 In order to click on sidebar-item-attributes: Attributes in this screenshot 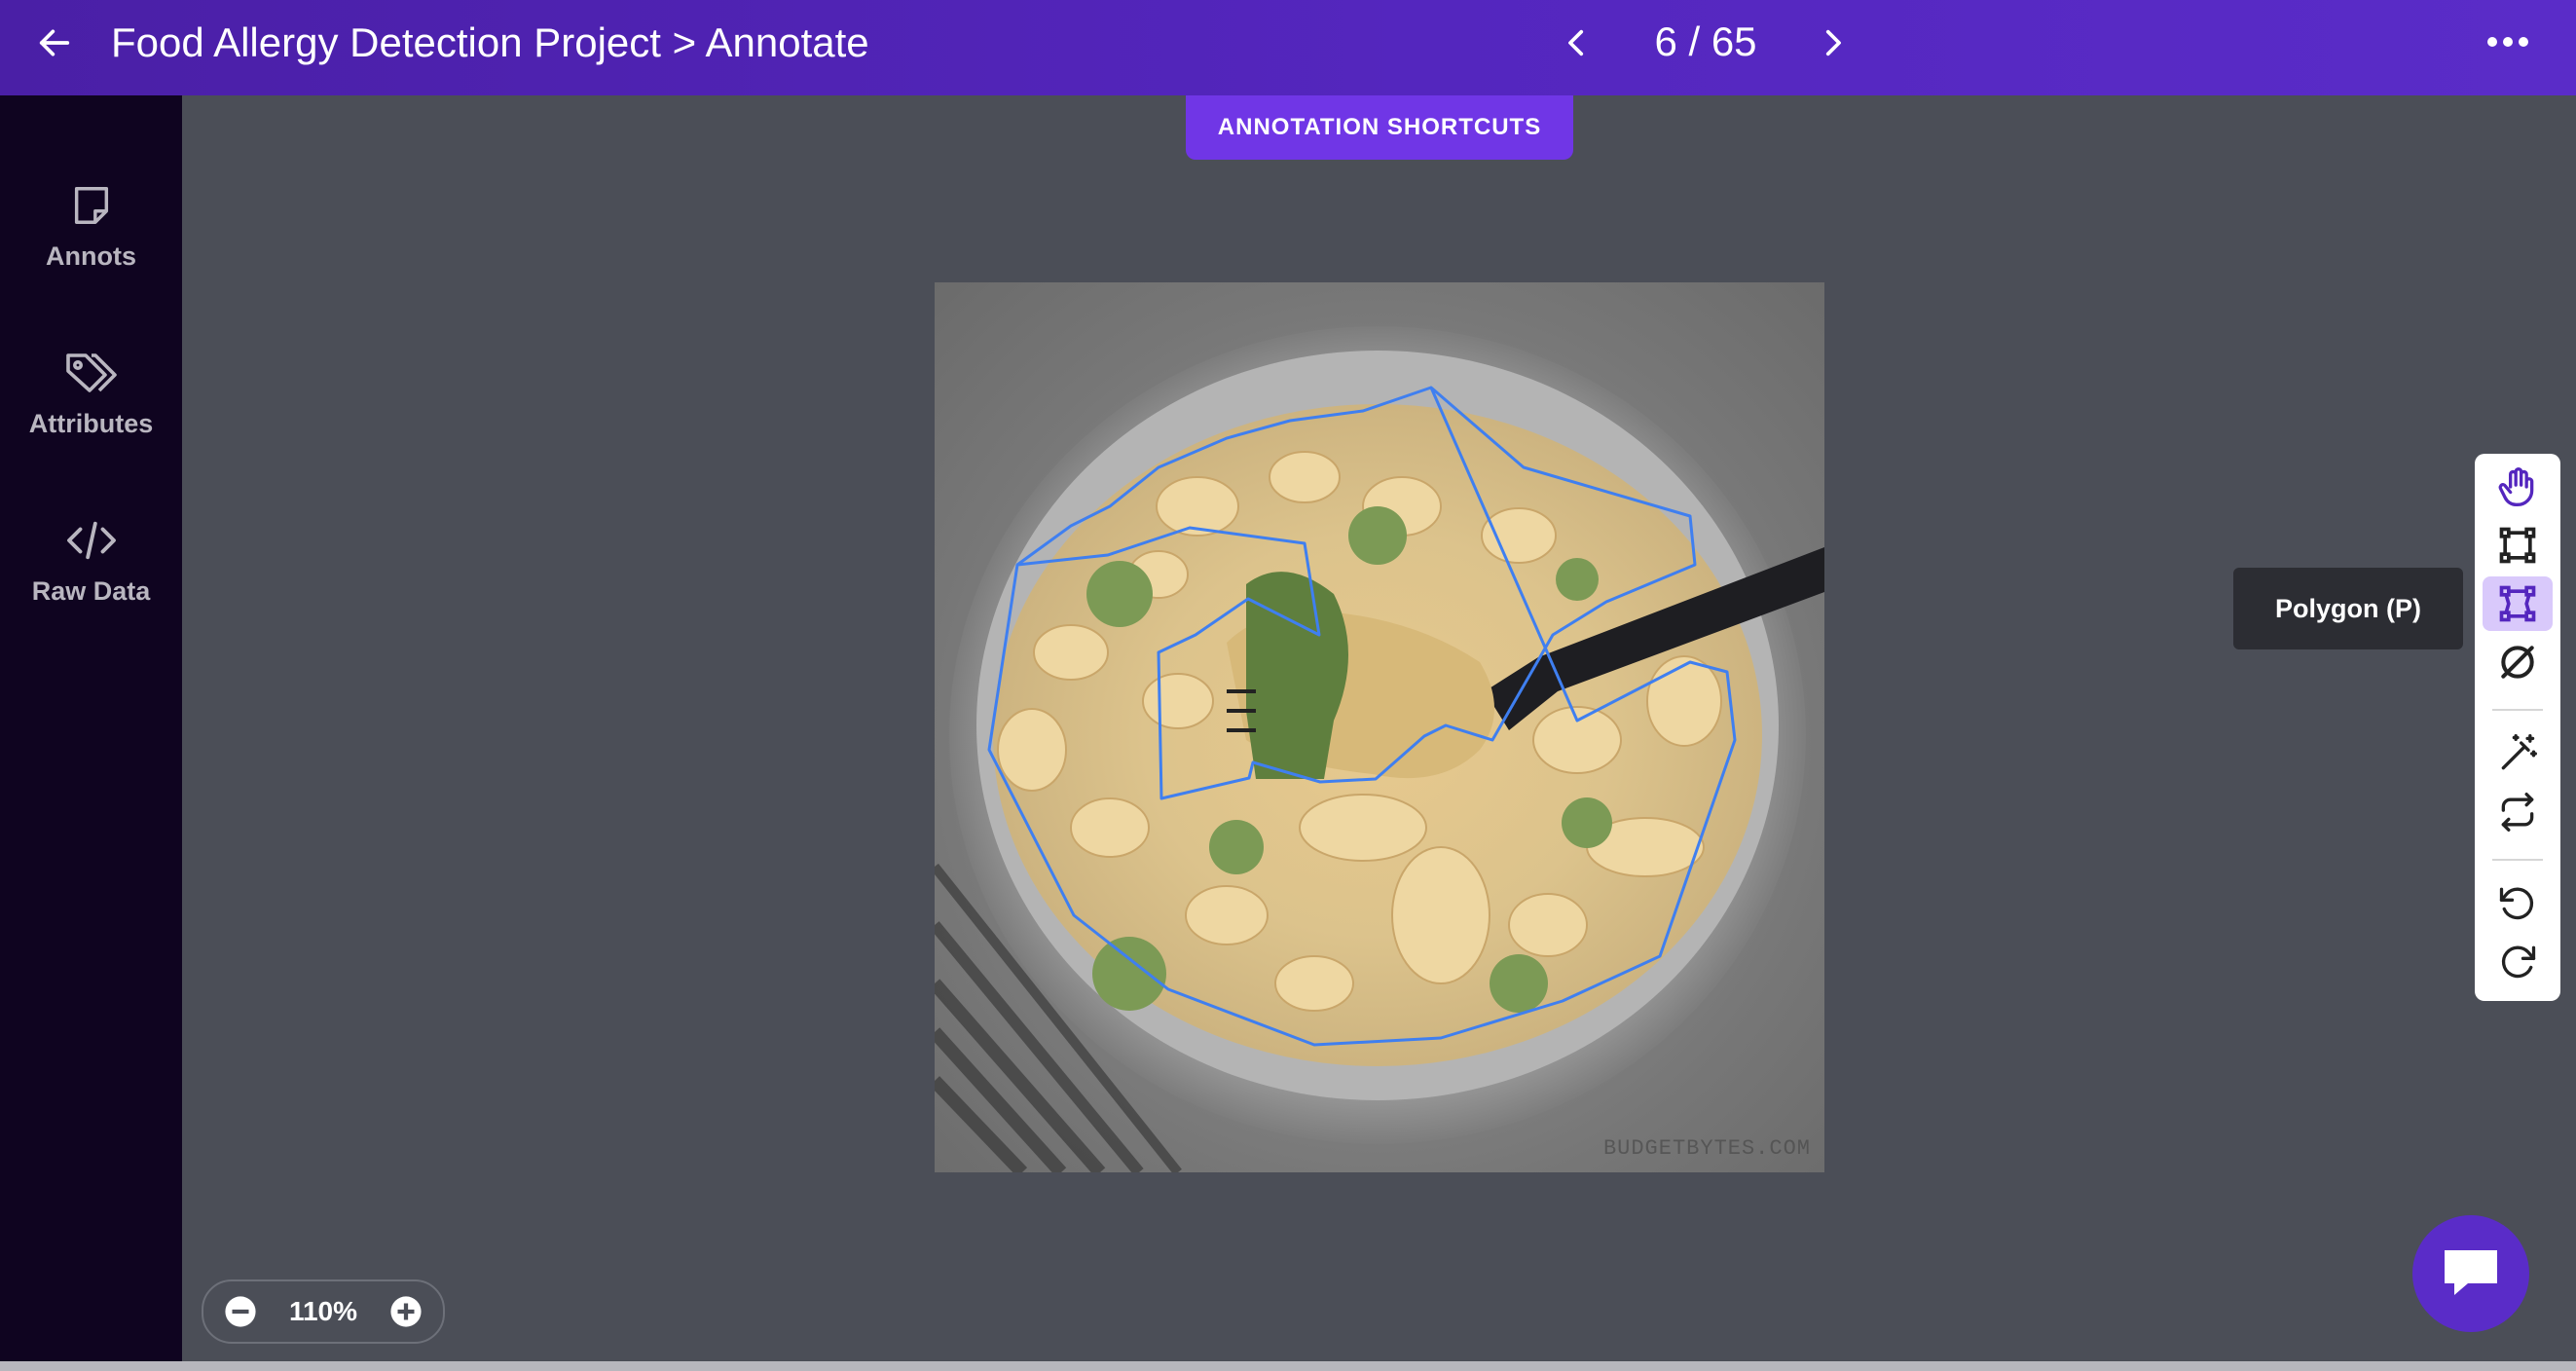, I will do `click(91, 402)`.